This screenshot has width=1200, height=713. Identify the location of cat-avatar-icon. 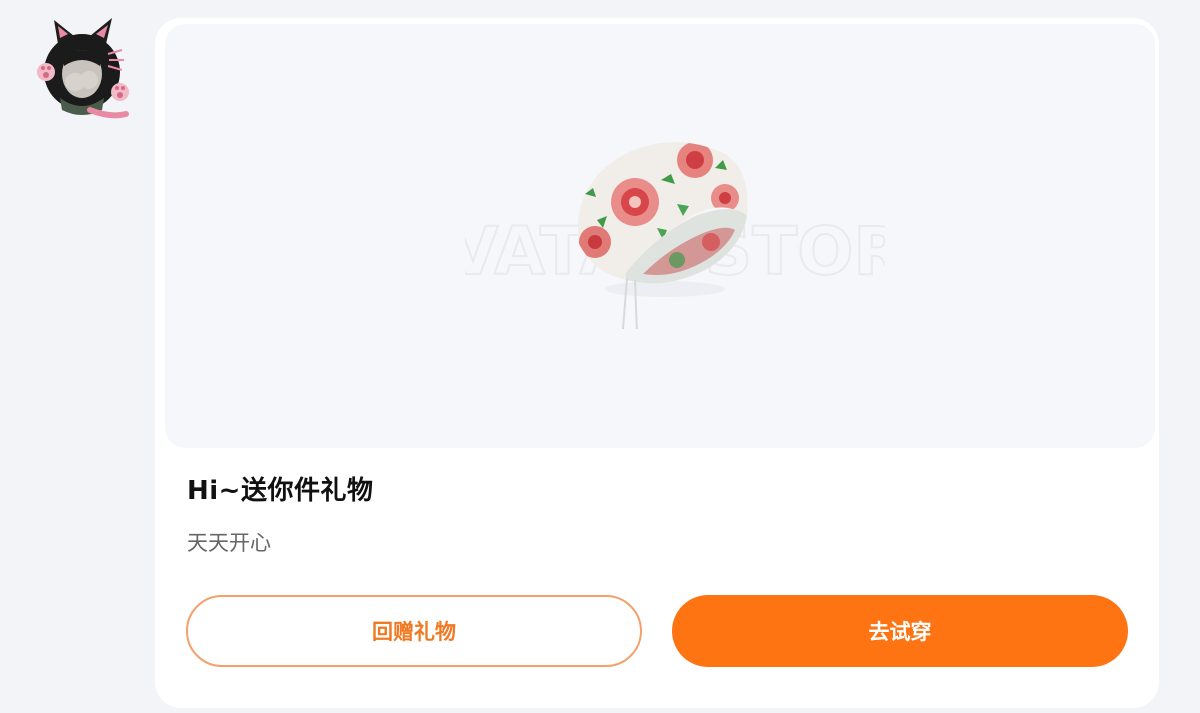
(83, 68).